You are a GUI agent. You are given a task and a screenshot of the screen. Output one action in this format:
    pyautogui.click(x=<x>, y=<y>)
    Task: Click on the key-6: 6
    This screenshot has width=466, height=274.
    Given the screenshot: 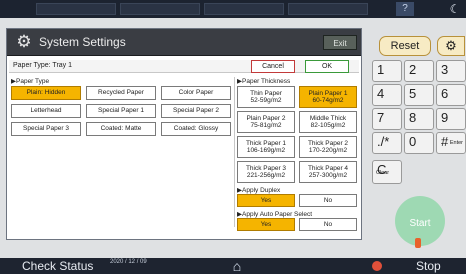 What is the action you would take?
    pyautogui.click(x=451, y=95)
    